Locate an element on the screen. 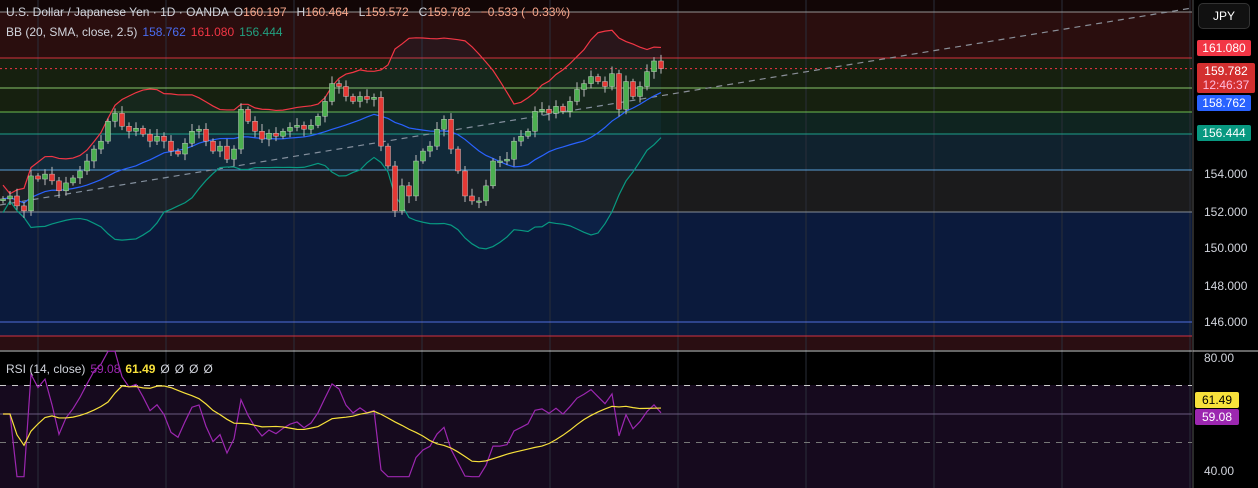  symbol-title: U.S. Dollar / Japanese Yen · 1D · OANDA is located at coordinates (117, 12).